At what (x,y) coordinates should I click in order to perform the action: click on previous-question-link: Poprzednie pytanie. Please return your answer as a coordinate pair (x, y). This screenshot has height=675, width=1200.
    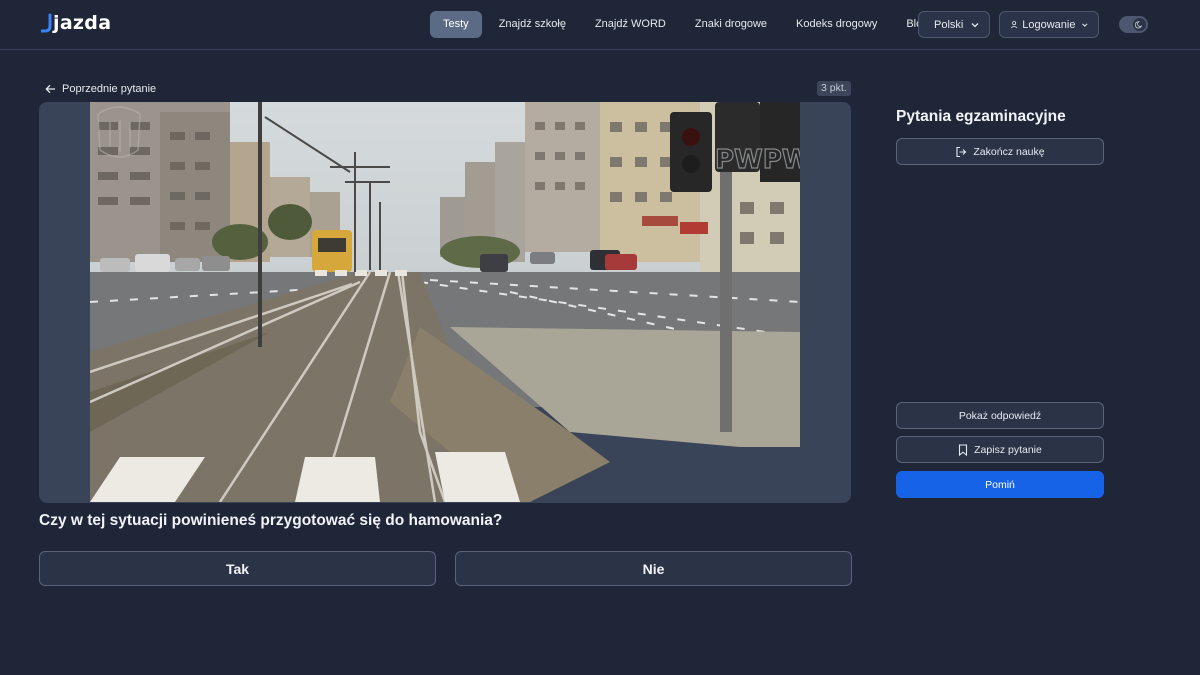
    Looking at the image, I should click on (100, 89).